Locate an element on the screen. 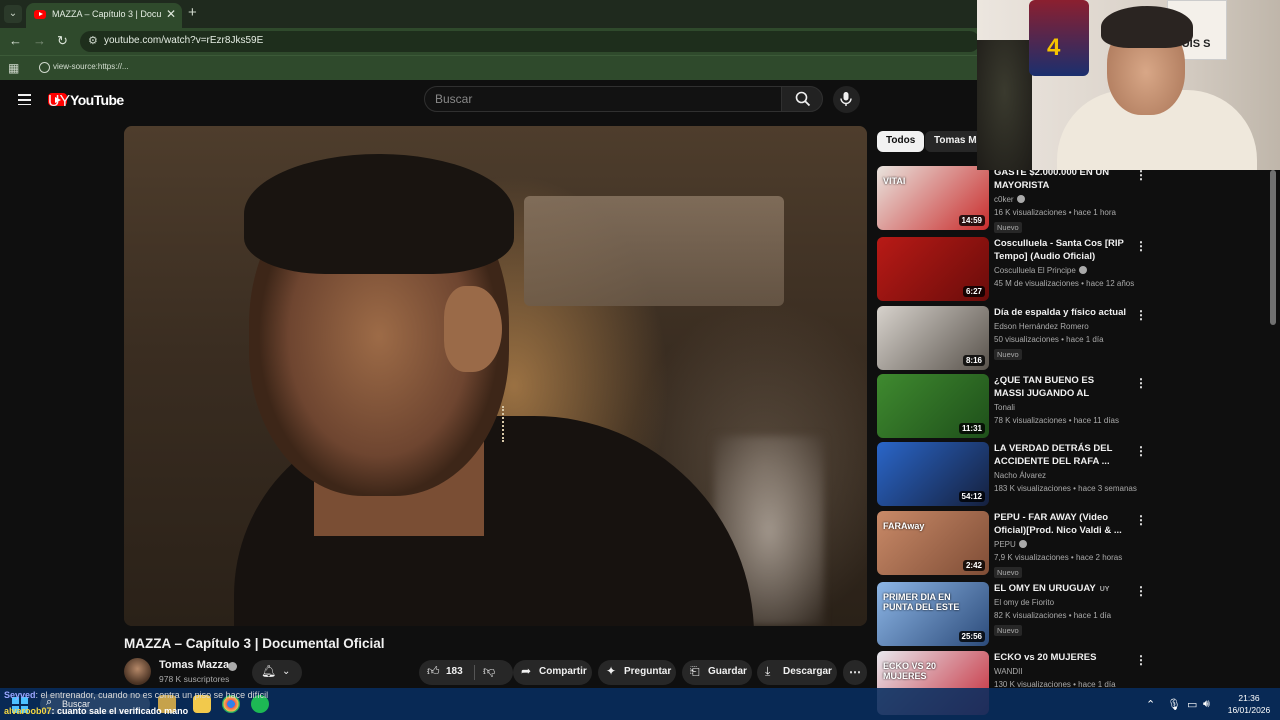 This screenshot has width=1280, height=720. recommendation-channel-name: PEPU is located at coordinates (1005, 544).